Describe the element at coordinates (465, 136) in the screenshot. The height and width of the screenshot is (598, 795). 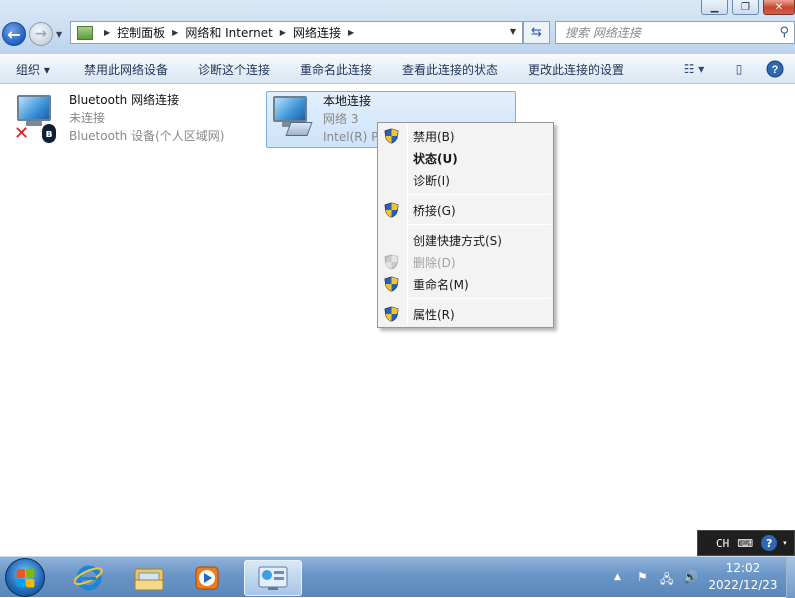
I see `menu-item-disable: 禁用(B)` at that location.